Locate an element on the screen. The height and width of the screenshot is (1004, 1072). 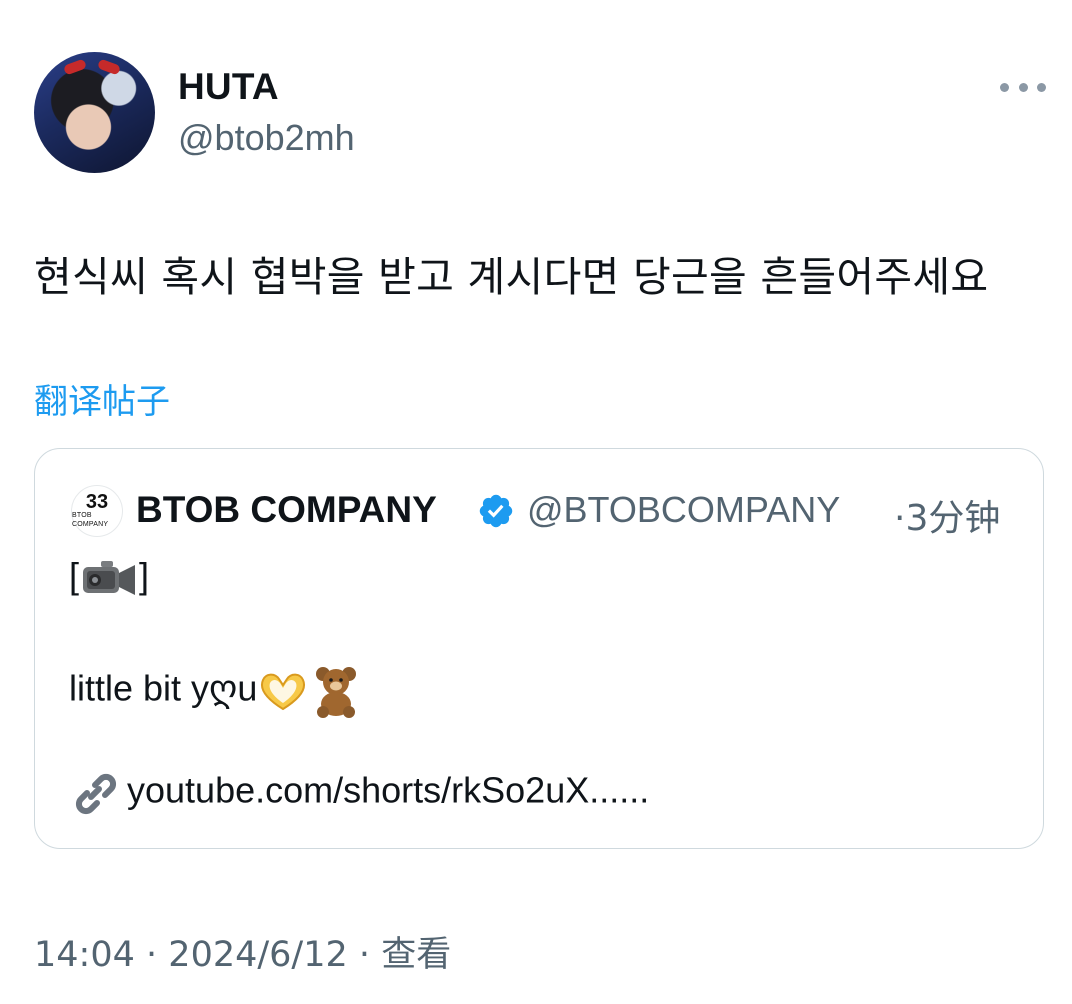
quoted-handle-text: @BTOBCOMPANY is located at coordinates (684, 509).